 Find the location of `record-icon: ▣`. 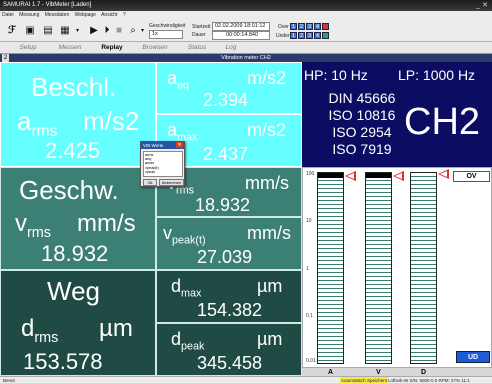

record-icon: ▣ is located at coordinates (30, 31).